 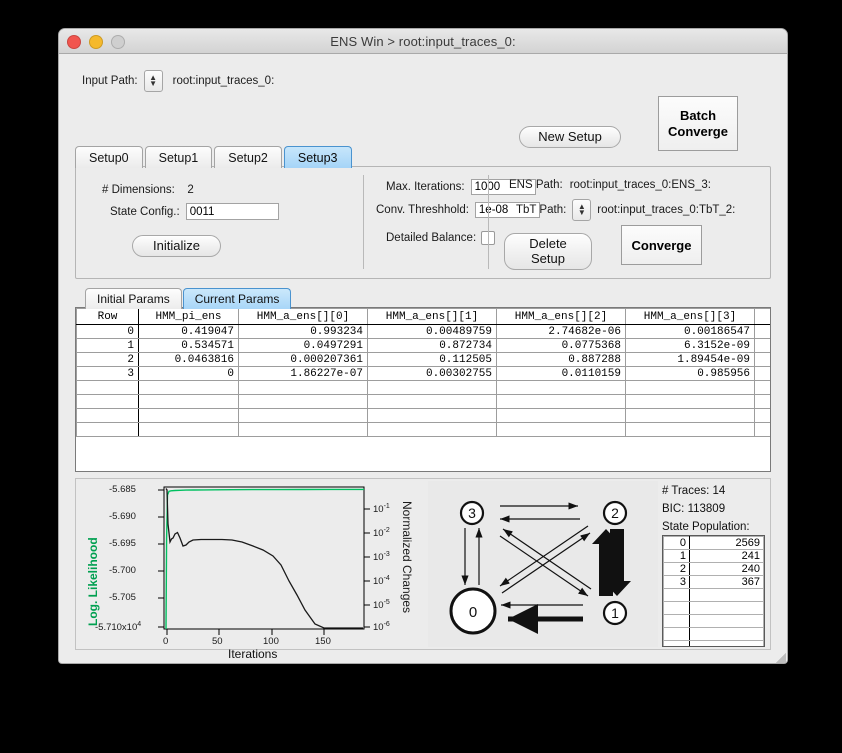 What do you see at coordinates (698, 123) in the screenshot?
I see `batch-converge-button: Batch Converge` at bounding box center [698, 123].